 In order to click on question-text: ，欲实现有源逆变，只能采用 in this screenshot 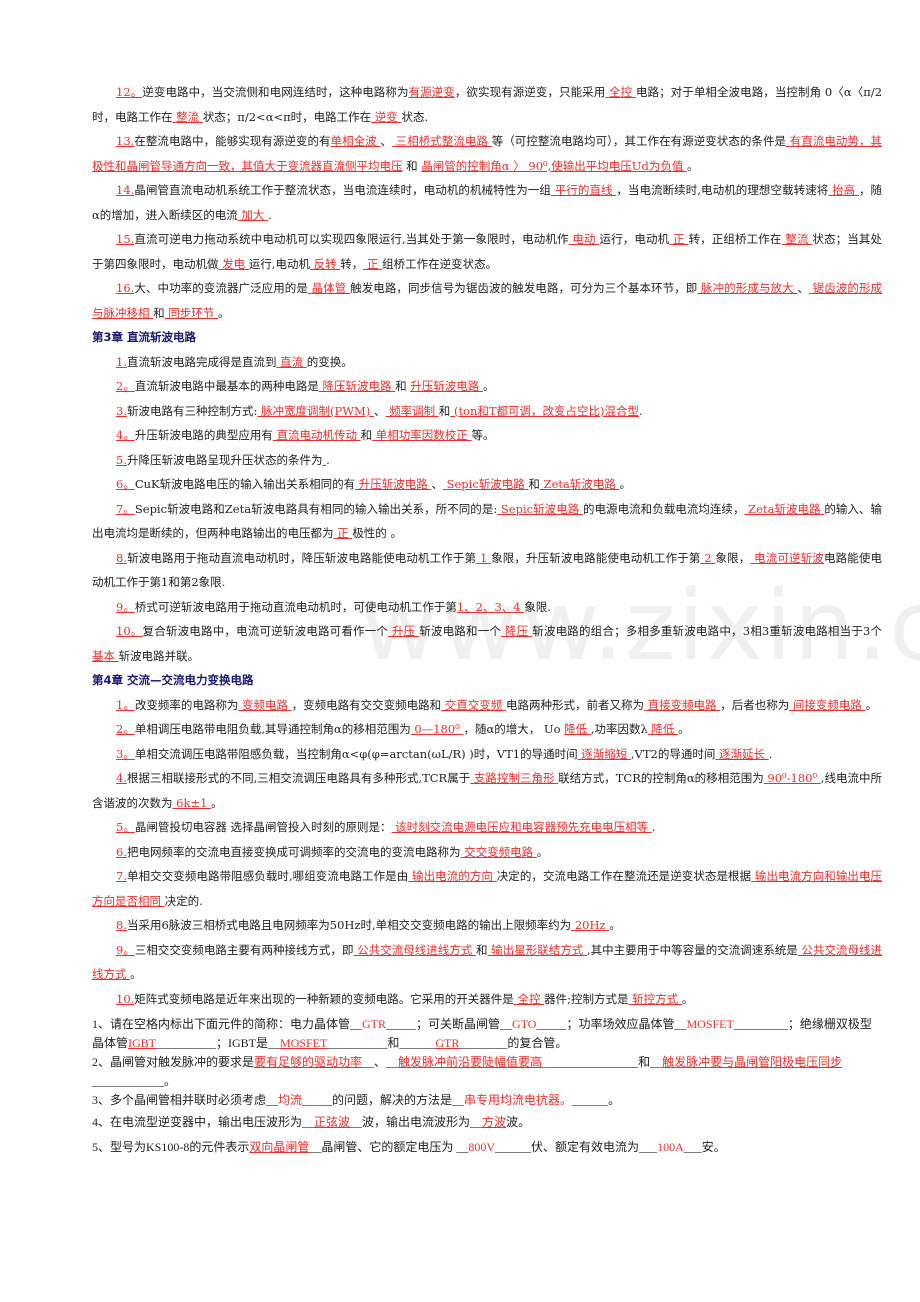, I will do `click(530, 92)`.